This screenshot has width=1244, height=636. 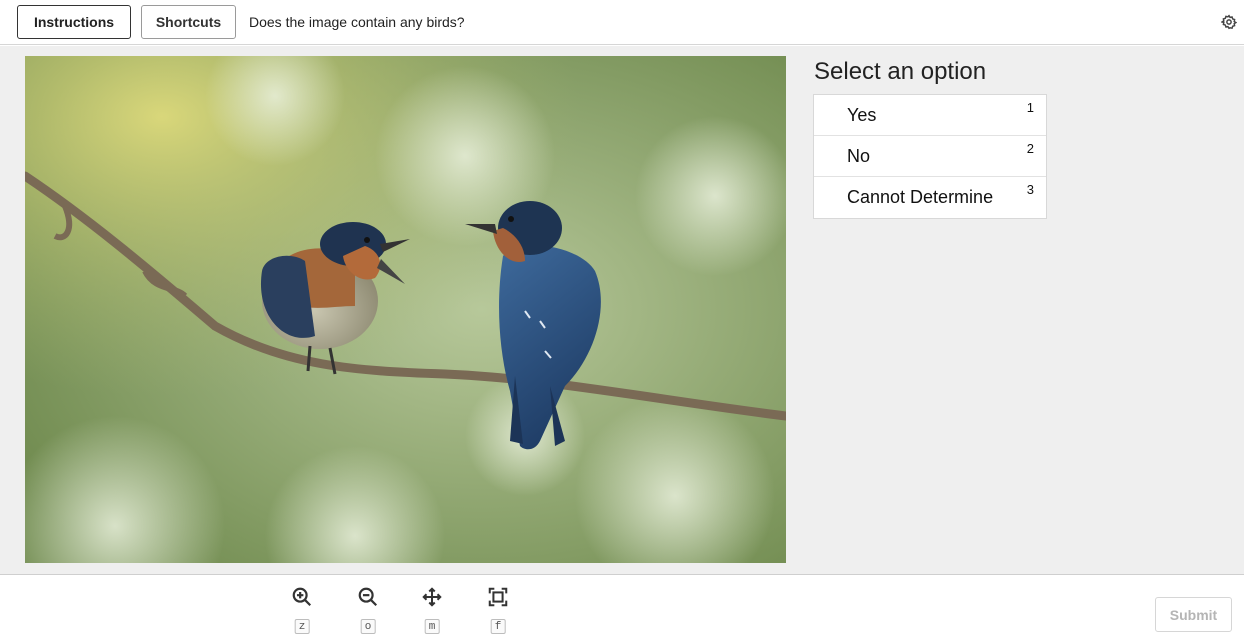 What do you see at coordinates (432, 626) in the screenshot?
I see `tool-shortcut-key: m` at bounding box center [432, 626].